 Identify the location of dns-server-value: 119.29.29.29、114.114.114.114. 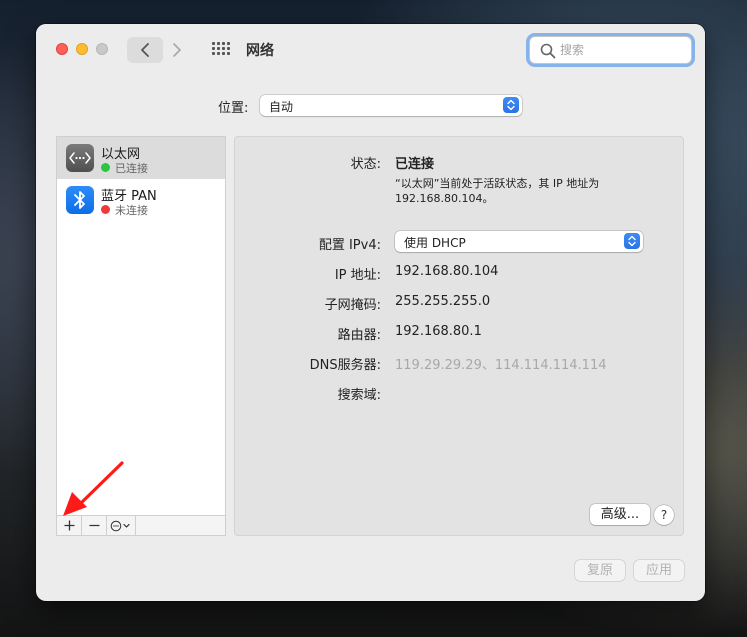
(501, 365).